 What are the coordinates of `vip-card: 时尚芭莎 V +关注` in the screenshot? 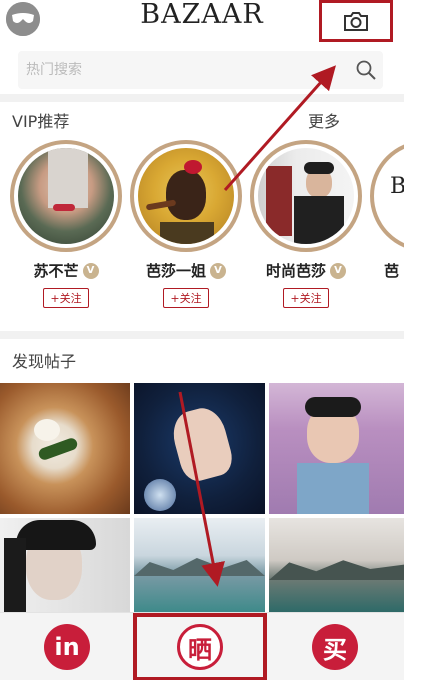 It's located at (306, 230).